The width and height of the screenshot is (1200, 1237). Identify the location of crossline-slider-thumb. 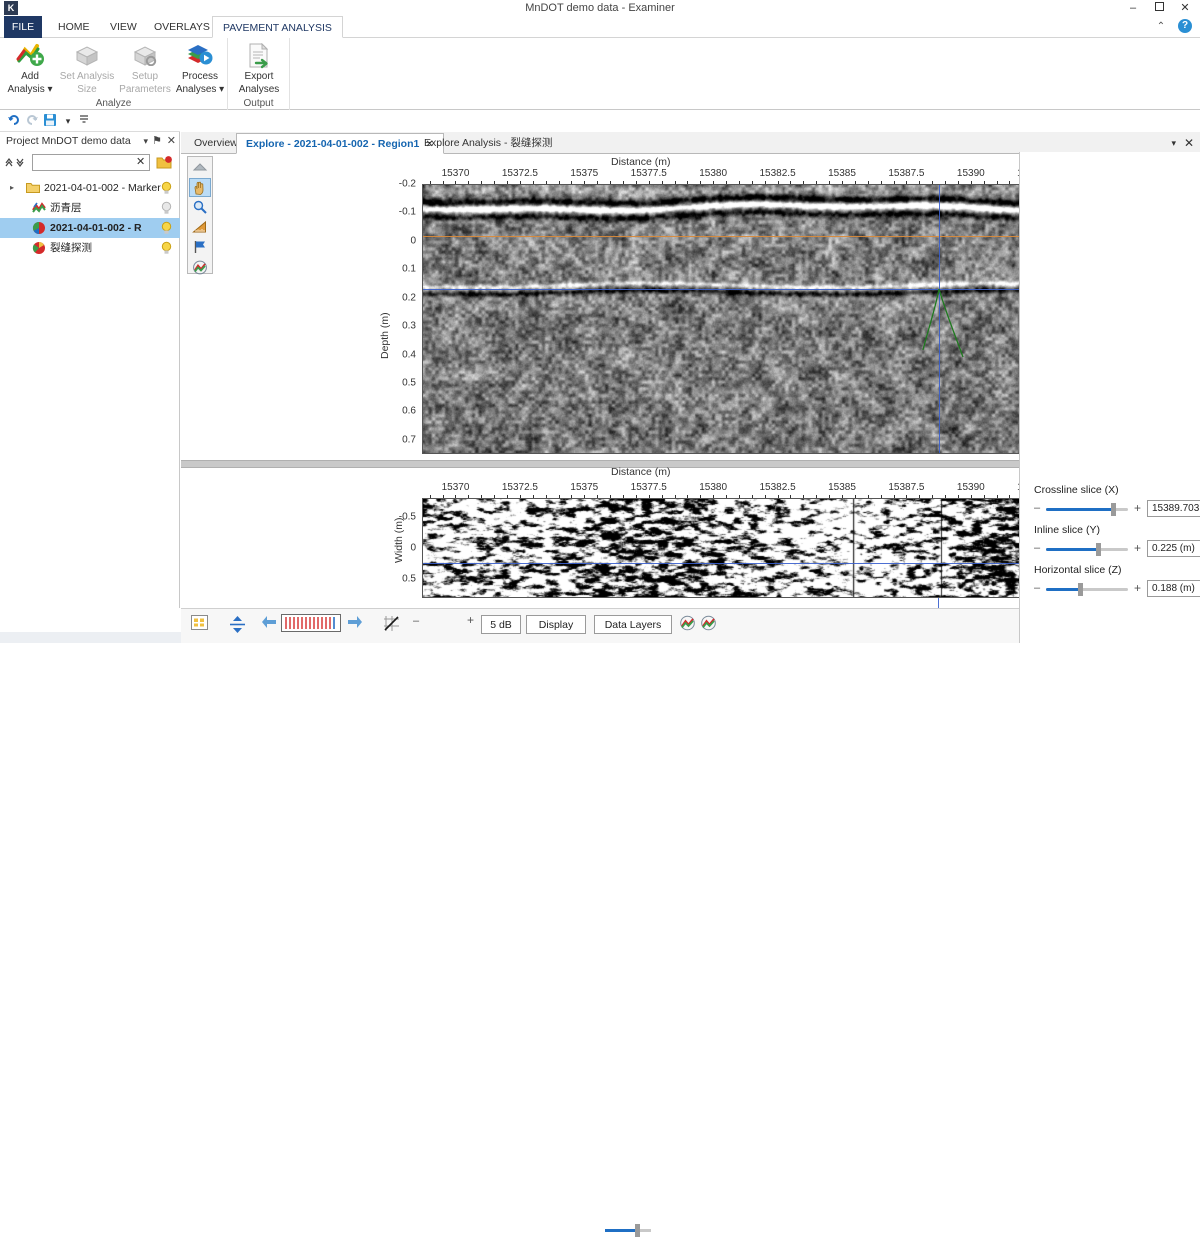
(1113, 509).